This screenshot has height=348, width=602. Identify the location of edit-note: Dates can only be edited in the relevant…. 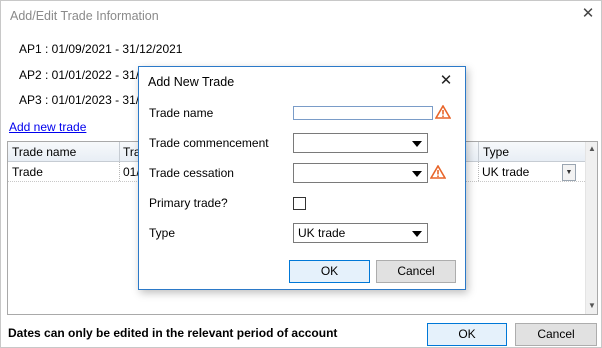
(173, 333).